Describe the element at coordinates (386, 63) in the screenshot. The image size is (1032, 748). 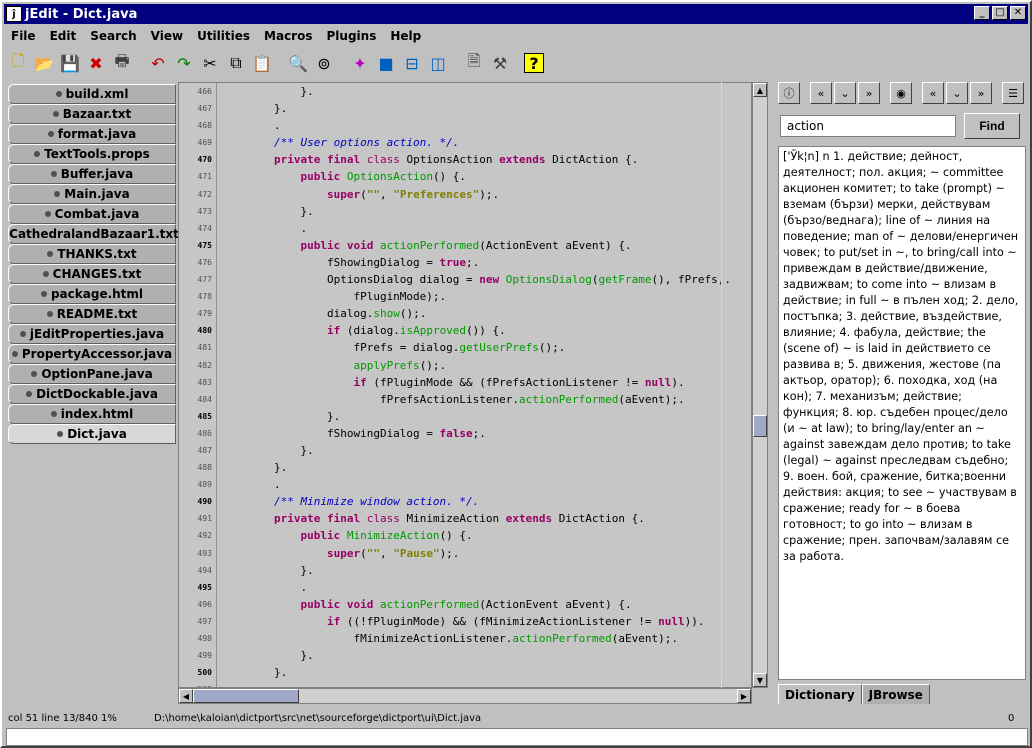
I see `unsplit-icon: ■` at that location.